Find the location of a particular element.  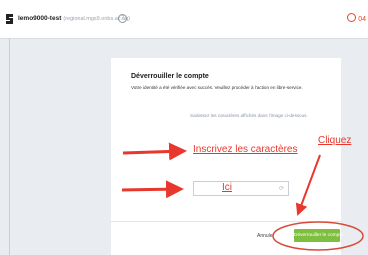

cancel-button: Annuler is located at coordinates (265, 236).